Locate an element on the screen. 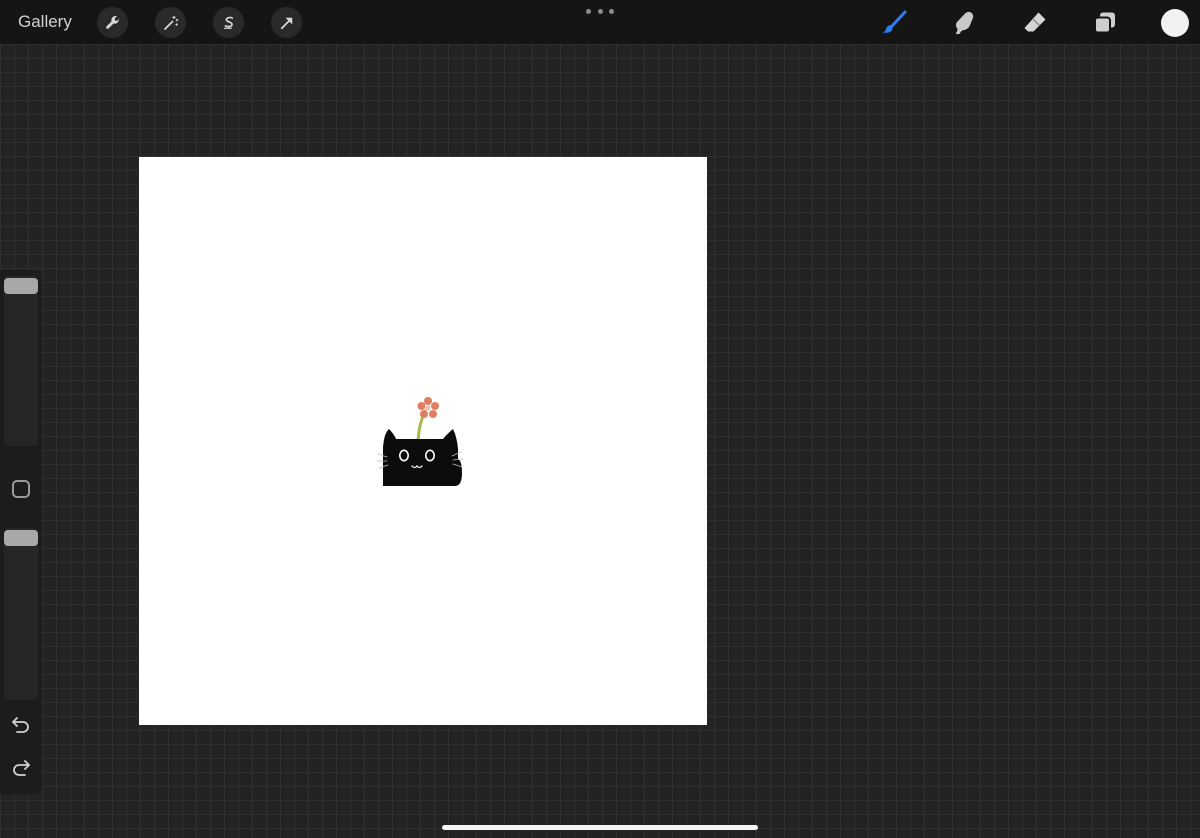 This screenshot has height=838, width=1200. ellipsis-icon is located at coordinates (588, 11).